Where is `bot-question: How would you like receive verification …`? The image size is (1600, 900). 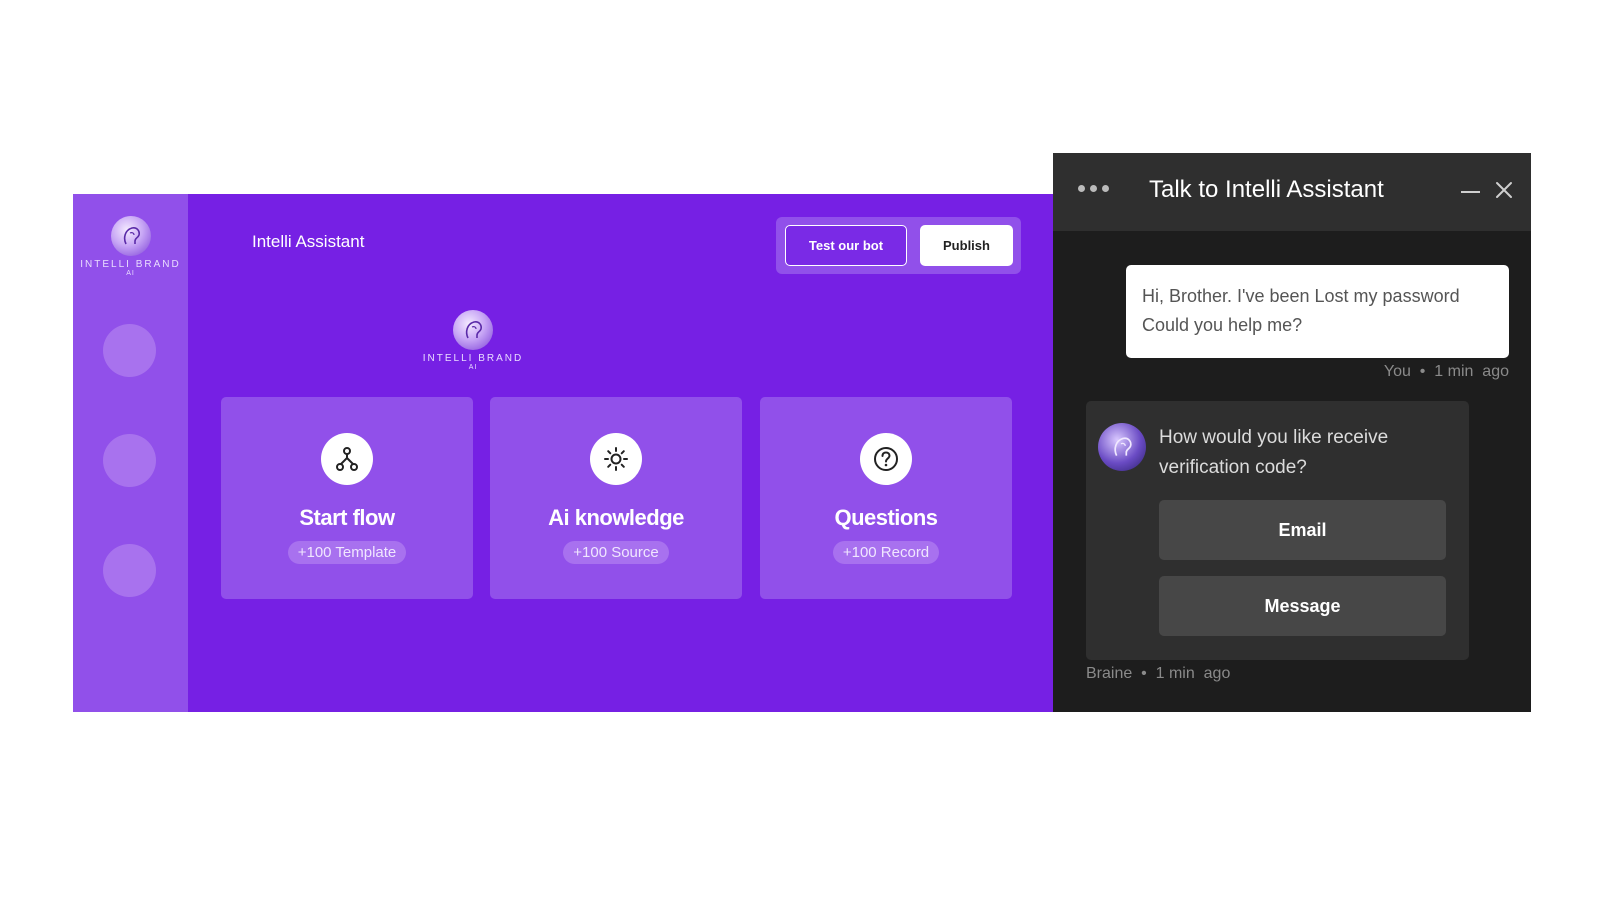
bot-question: How would you like receive verification … is located at coordinates (1309, 453).